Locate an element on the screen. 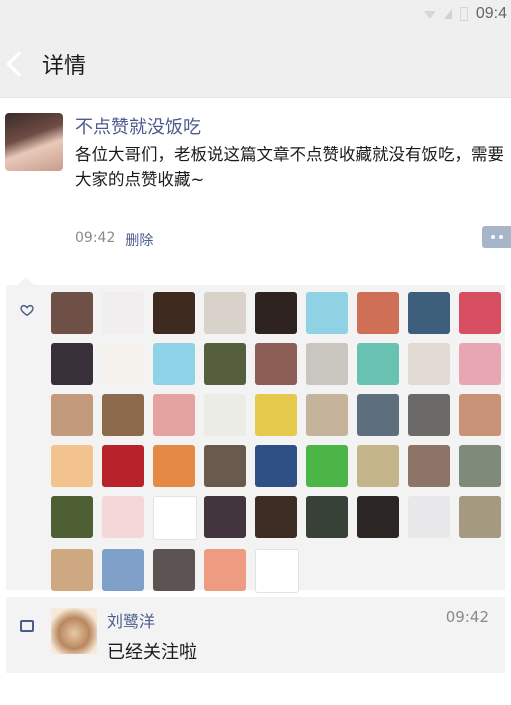 The image size is (511, 705). battery-icon is located at coordinates (463, 14).